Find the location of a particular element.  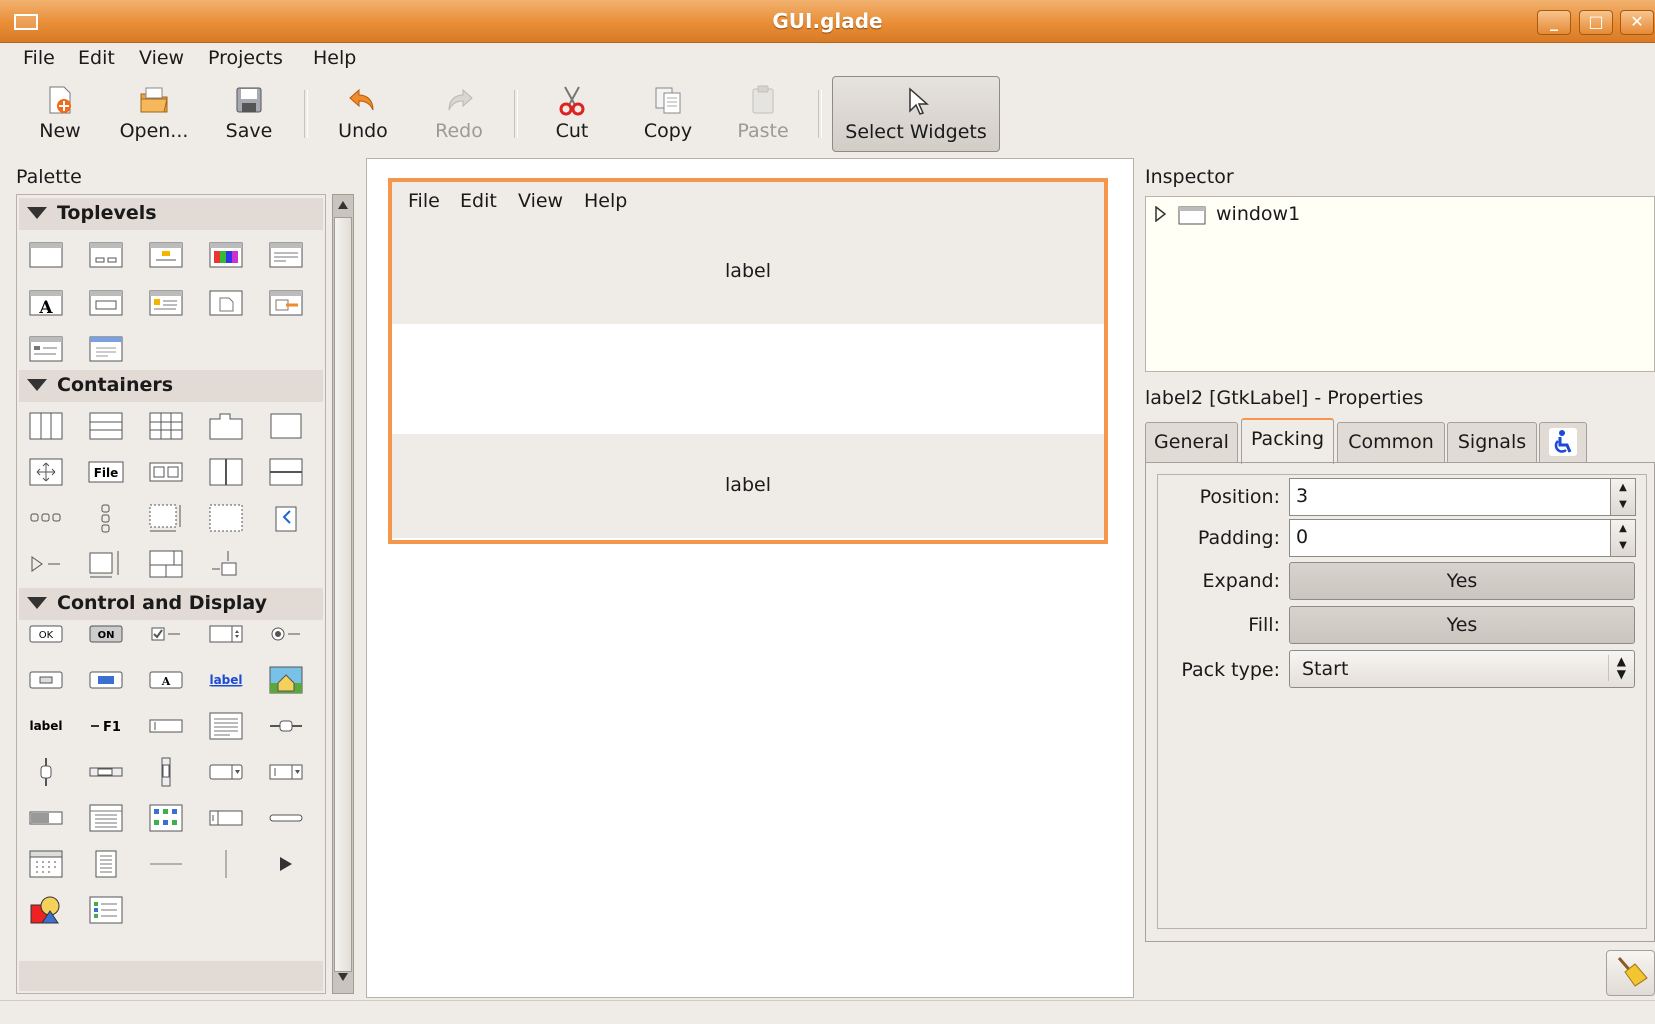

designed-menu-bar: File Edit View Help is located at coordinates (748, 201).